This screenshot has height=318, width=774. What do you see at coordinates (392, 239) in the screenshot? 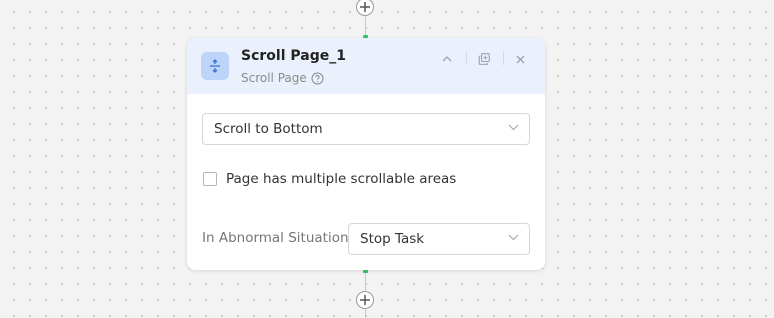
I see `abnormal-action-value: Stop Task` at bounding box center [392, 239].